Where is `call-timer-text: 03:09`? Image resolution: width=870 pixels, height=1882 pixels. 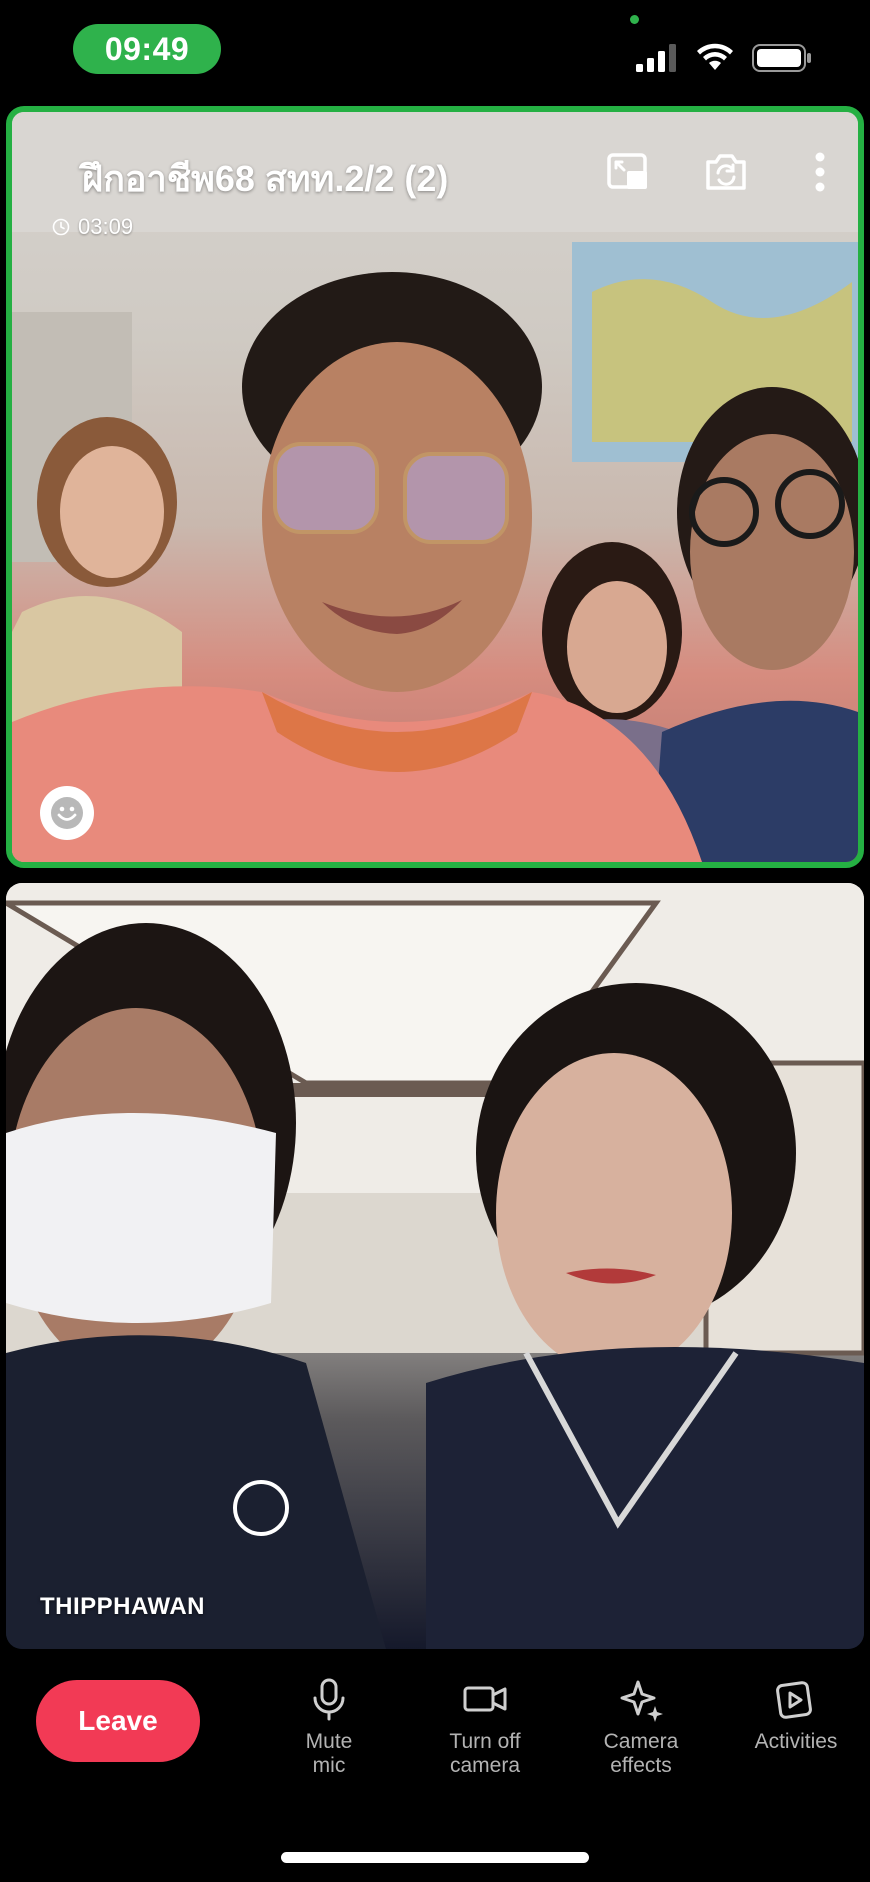 call-timer-text: 03:09 is located at coordinates (106, 226).